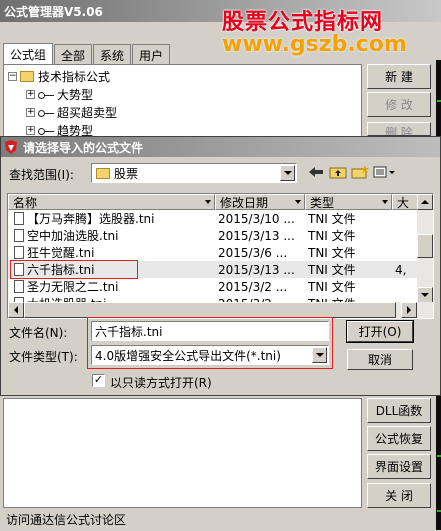 The width and height of the screenshot is (441, 531). I want to click on file-name: 空中加油选股.tni, so click(73, 236).